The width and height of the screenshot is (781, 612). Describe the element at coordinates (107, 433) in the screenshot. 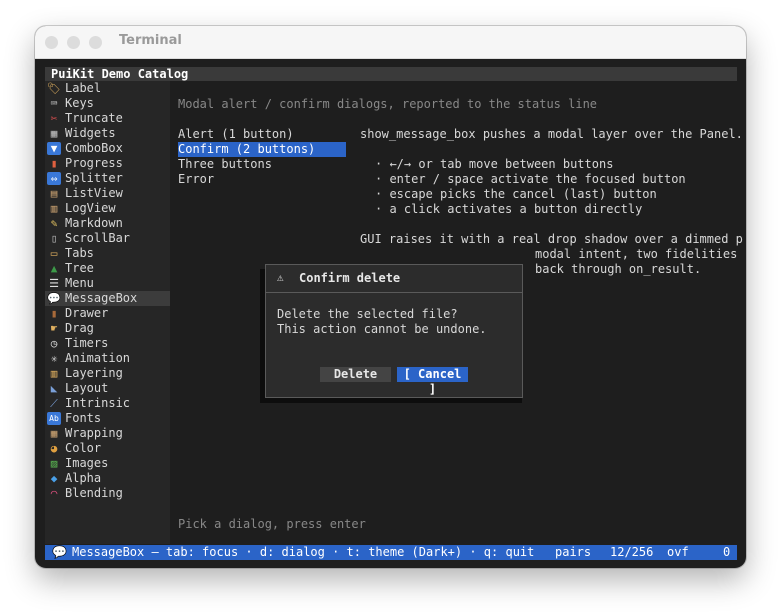

I see `sidebar-item-wrapping: ▦ Wrapping` at that location.